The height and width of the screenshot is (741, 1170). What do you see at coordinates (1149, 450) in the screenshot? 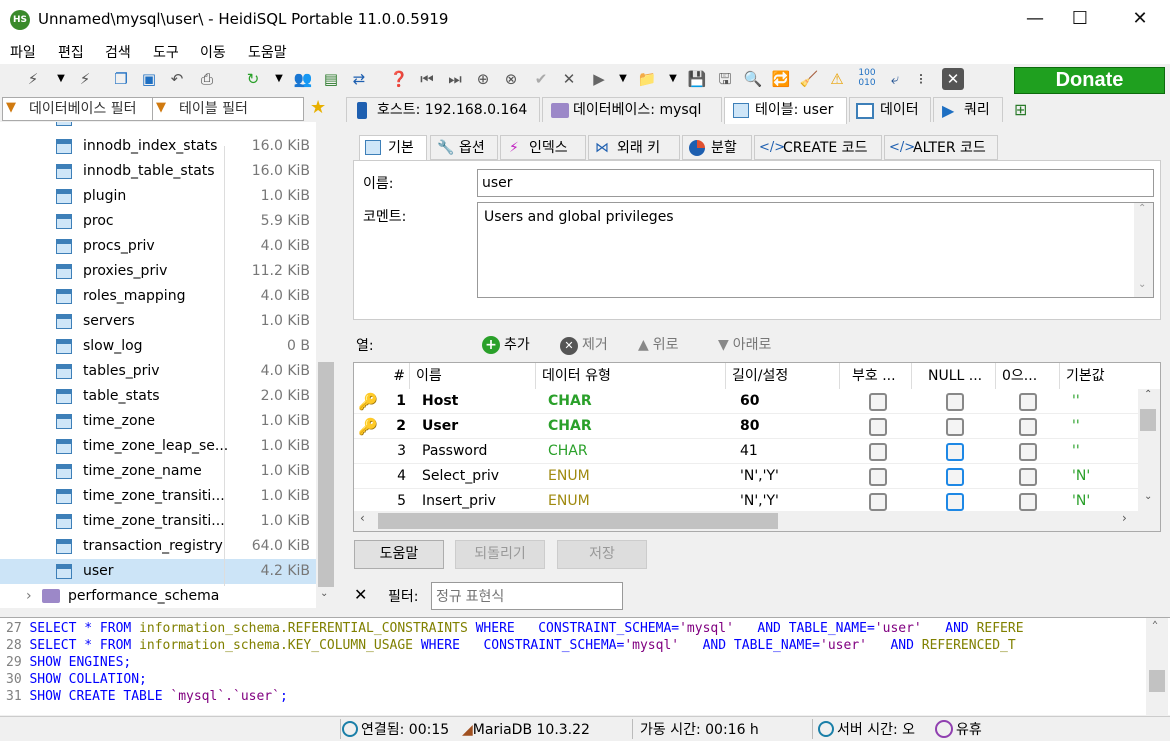
I see `grid-vscrollbar: ⌃ ⌄` at bounding box center [1149, 450].